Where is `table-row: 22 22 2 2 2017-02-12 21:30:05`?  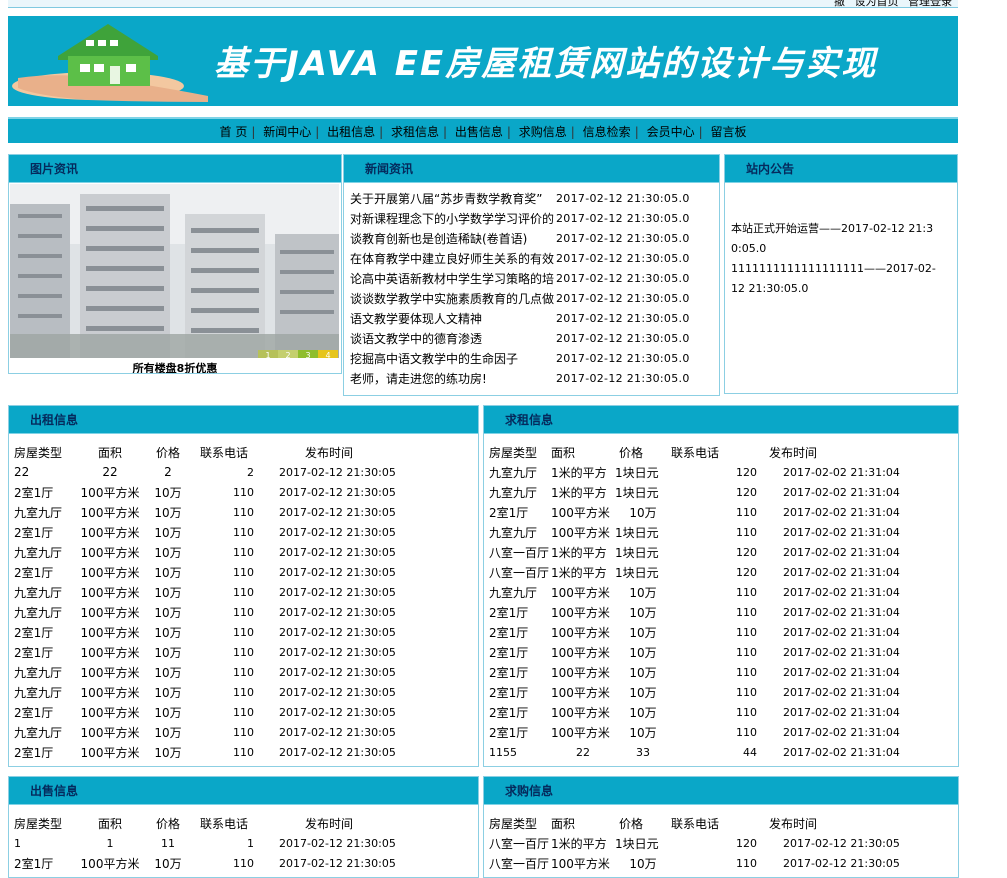
table-row: 22 22 2 2 2017-02-12 21:30:05 is located at coordinates (209, 472).